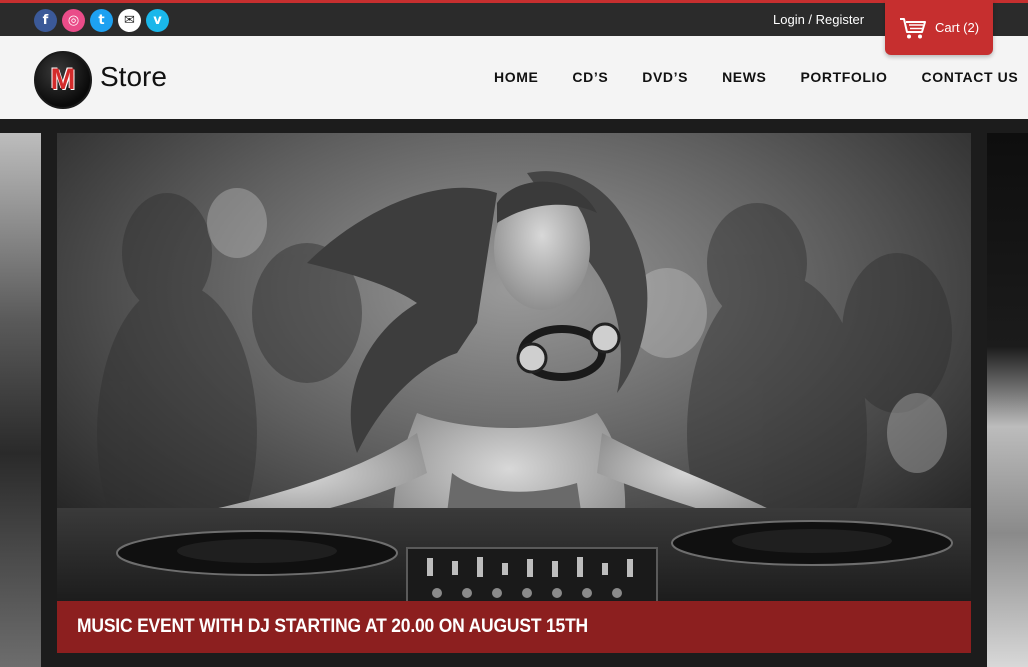  What do you see at coordinates (514, 18) in the screenshot?
I see `top-bar: f ◎ t ✉ v Login / Register` at bounding box center [514, 18].